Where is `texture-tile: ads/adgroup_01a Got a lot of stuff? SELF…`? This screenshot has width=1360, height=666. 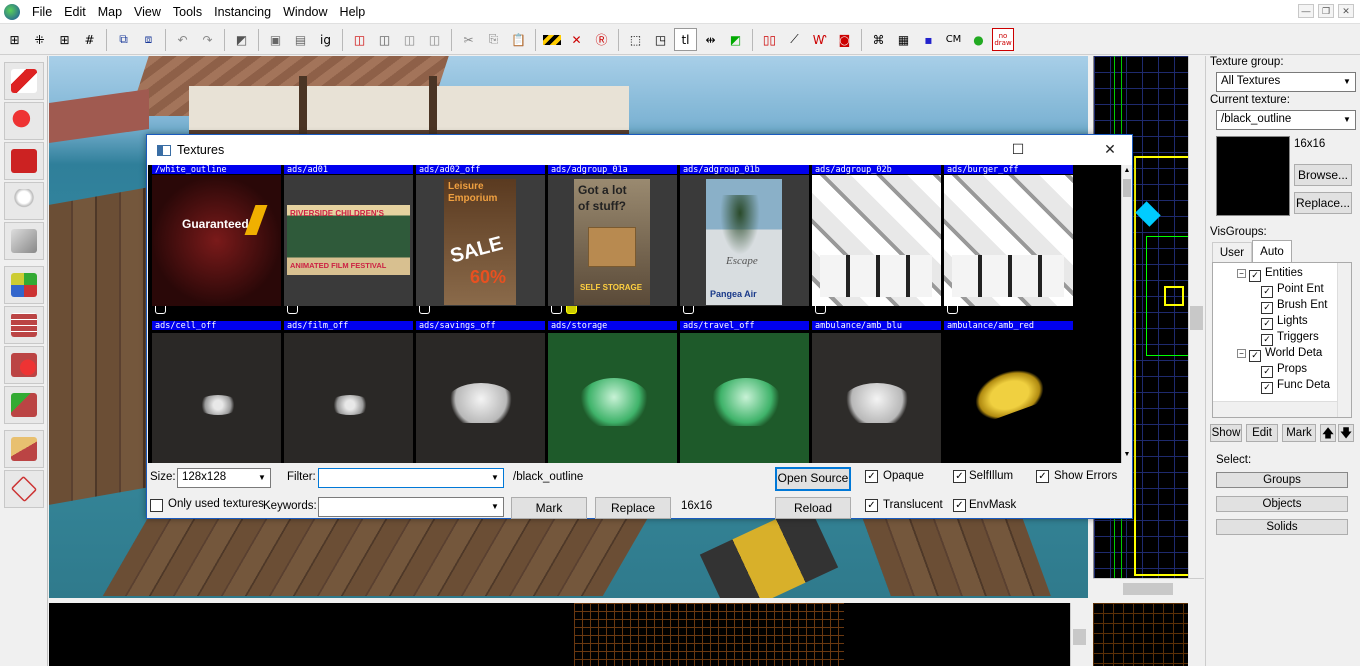 texture-tile: ads/adgroup_01a Got a lot of stuff? SELF… is located at coordinates (612, 239).